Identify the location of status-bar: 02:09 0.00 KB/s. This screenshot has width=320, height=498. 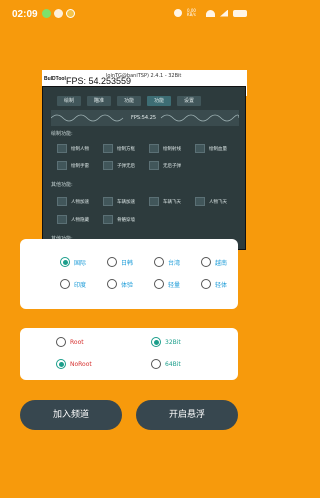
(127, 15).